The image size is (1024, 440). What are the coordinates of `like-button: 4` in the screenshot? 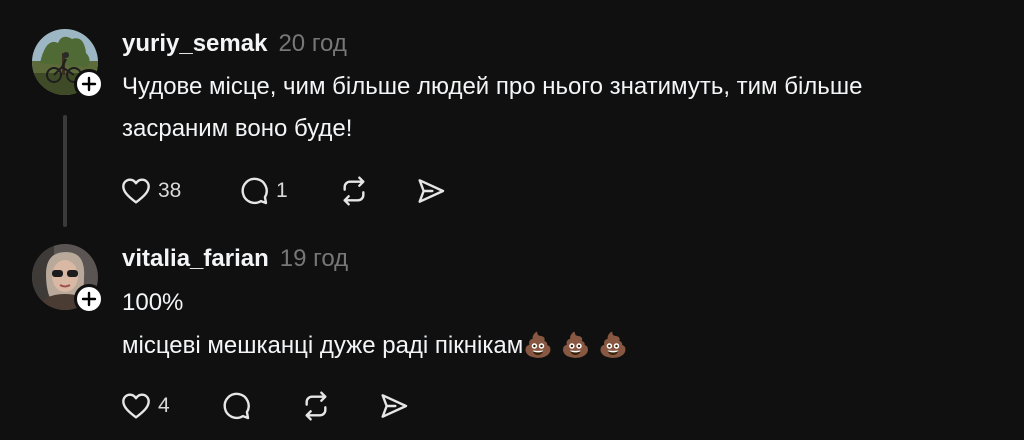 It's located at (170, 406).